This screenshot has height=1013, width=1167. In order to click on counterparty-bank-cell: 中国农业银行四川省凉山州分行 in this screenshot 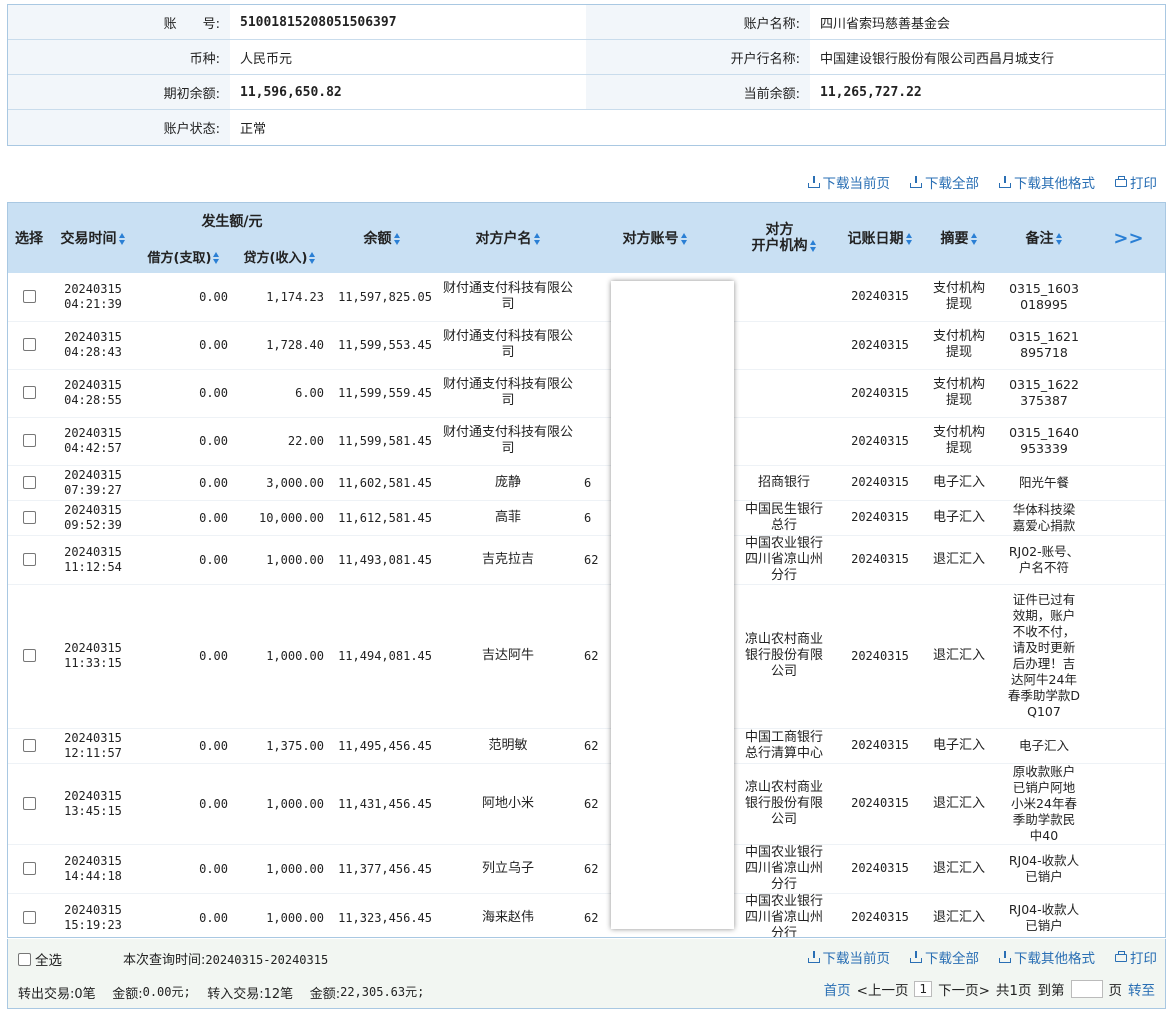, I will do `click(784, 560)`.